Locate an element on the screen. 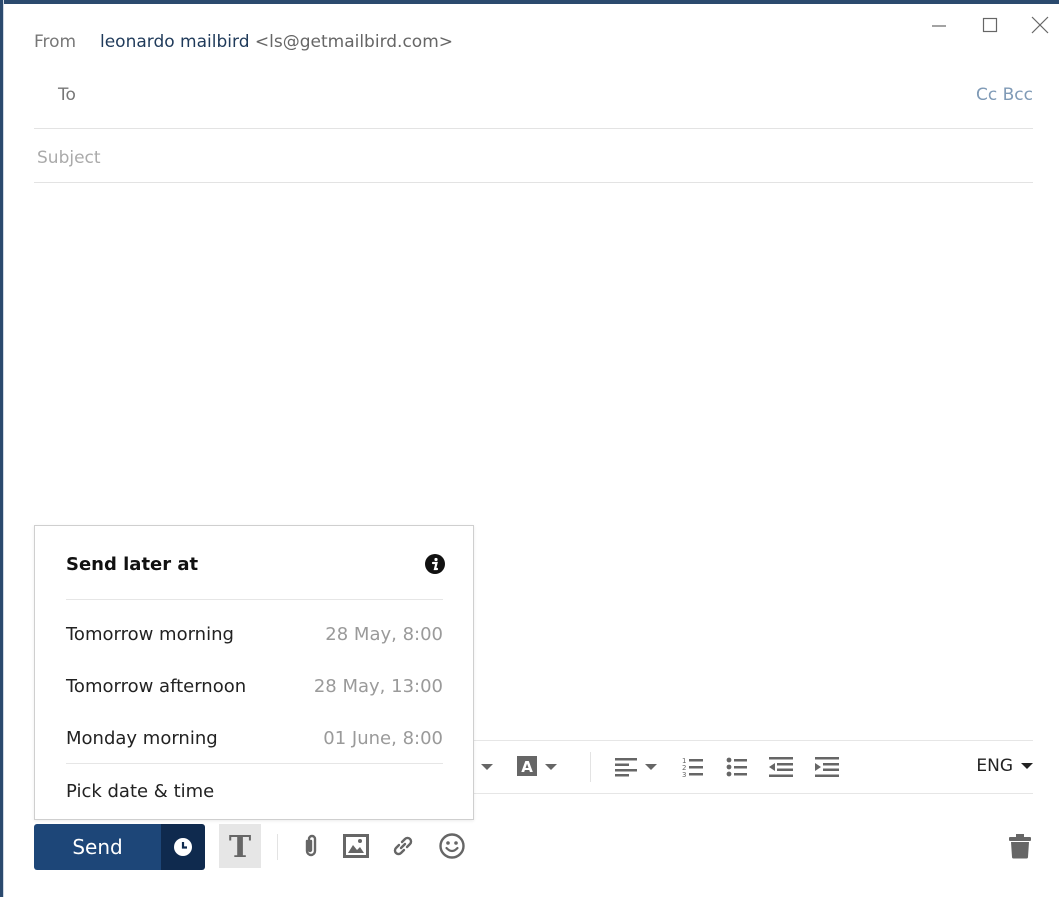  close-icon is located at coordinates (1040, 25).